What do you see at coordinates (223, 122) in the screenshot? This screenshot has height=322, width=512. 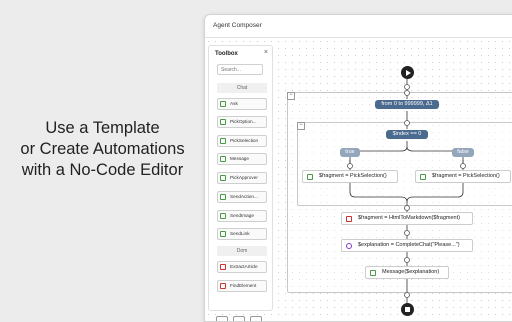 I see `pick-option-icon` at bounding box center [223, 122].